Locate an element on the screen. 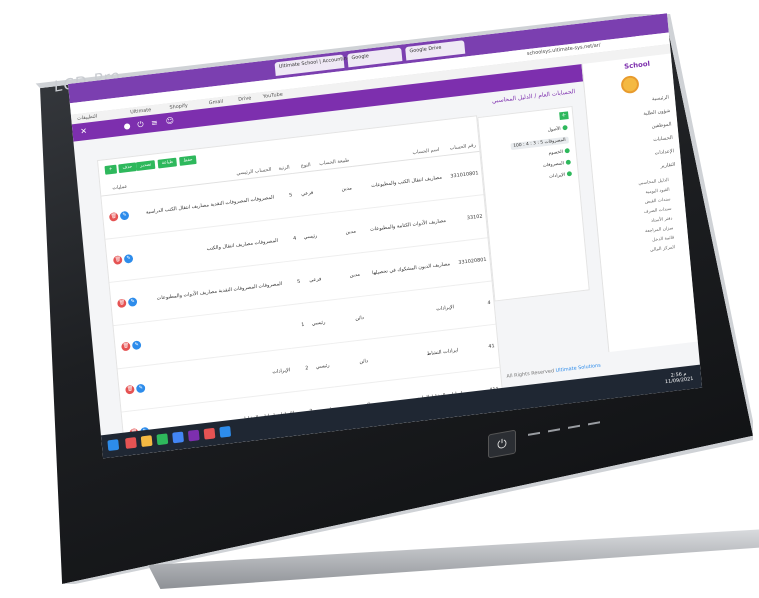 This screenshot has width=759, height=598. user-icon: ● is located at coordinates (128, 126).